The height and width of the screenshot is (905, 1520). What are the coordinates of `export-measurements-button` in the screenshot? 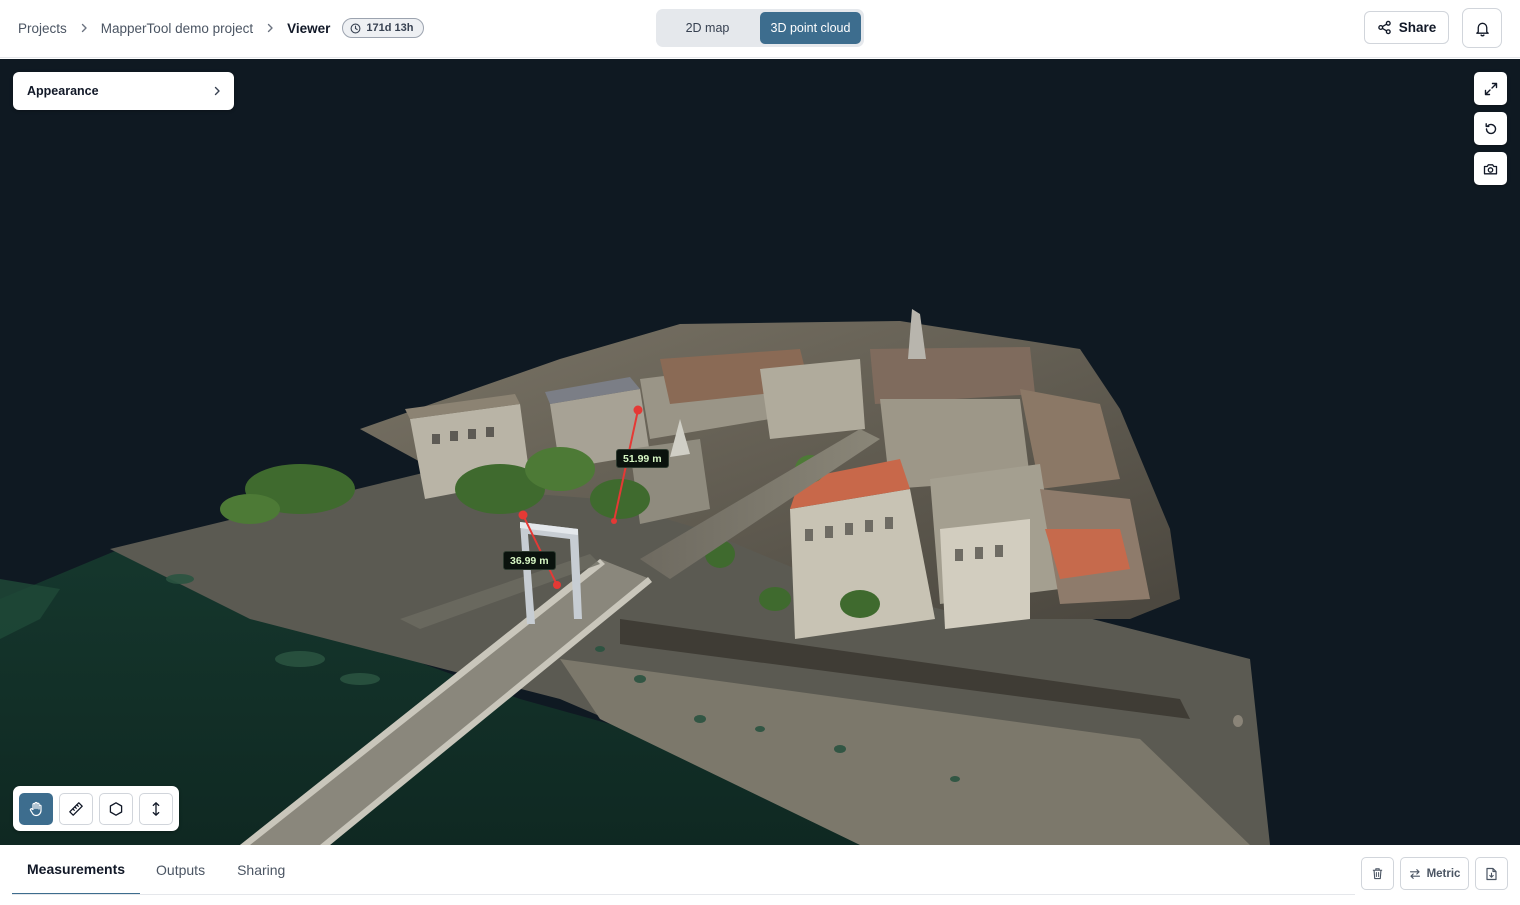 It's located at (1491, 873).